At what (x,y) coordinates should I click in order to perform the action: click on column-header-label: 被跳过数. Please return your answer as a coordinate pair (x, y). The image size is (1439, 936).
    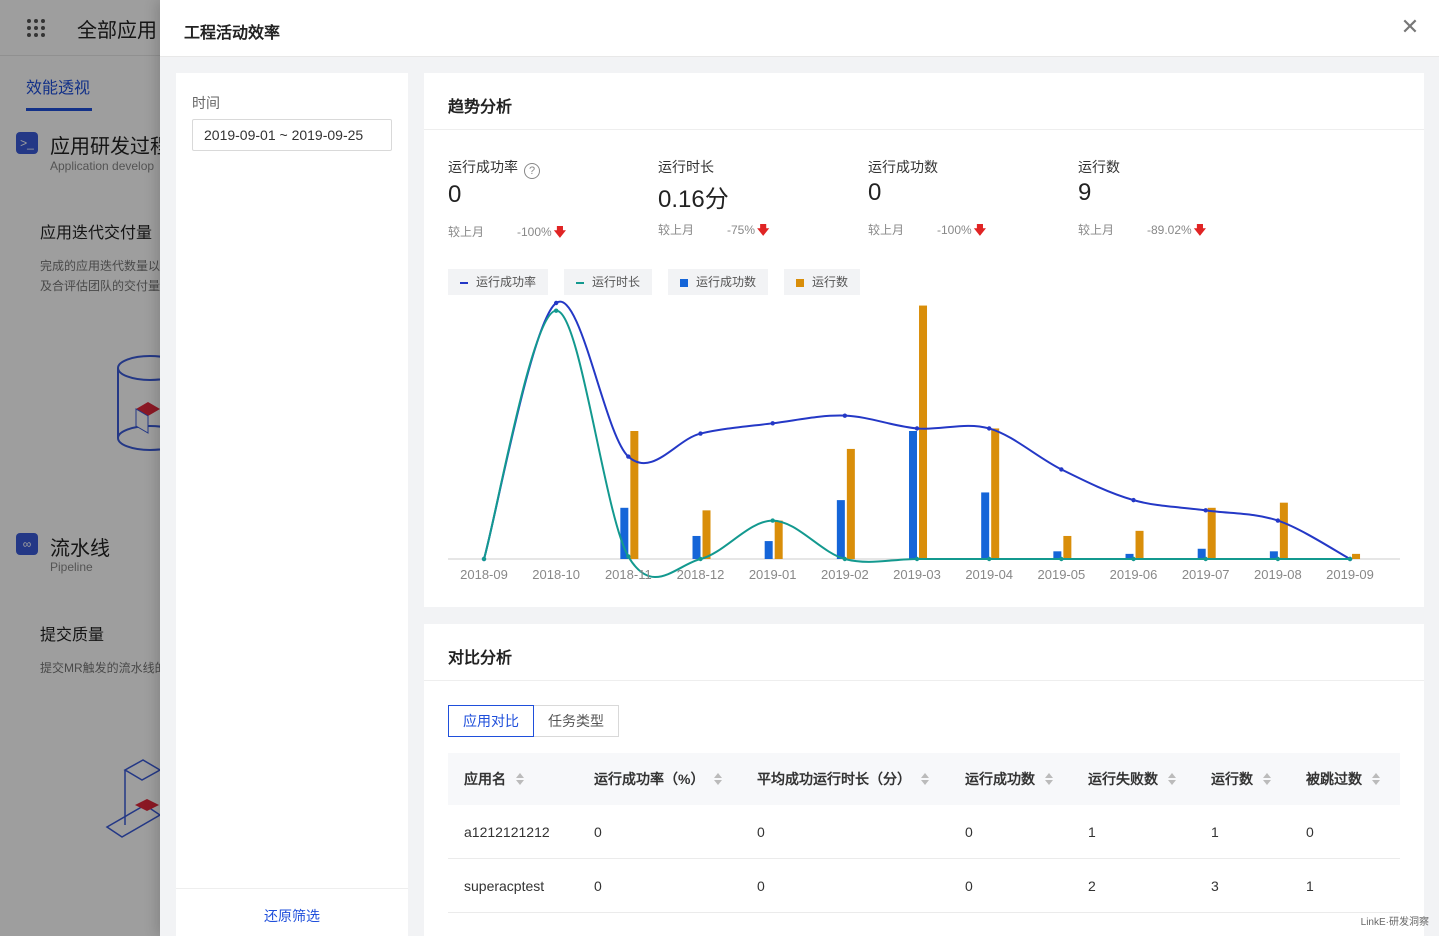
    Looking at the image, I should click on (1334, 779).